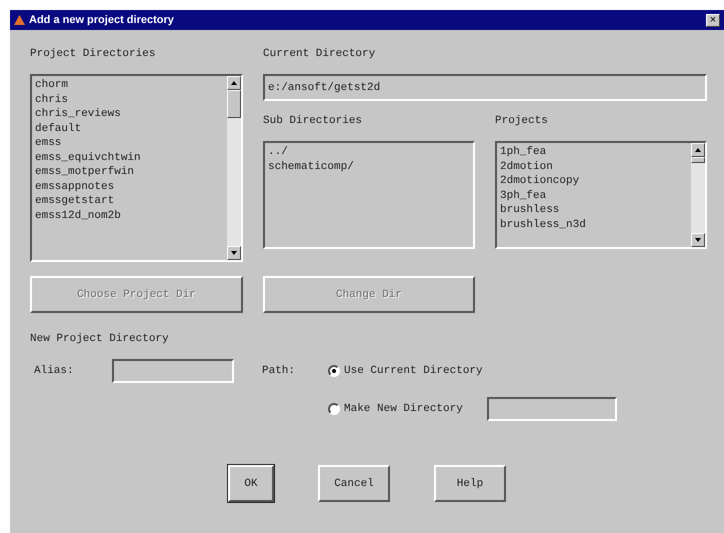  I want to click on list-item: brushless_n3d, so click(594, 225).